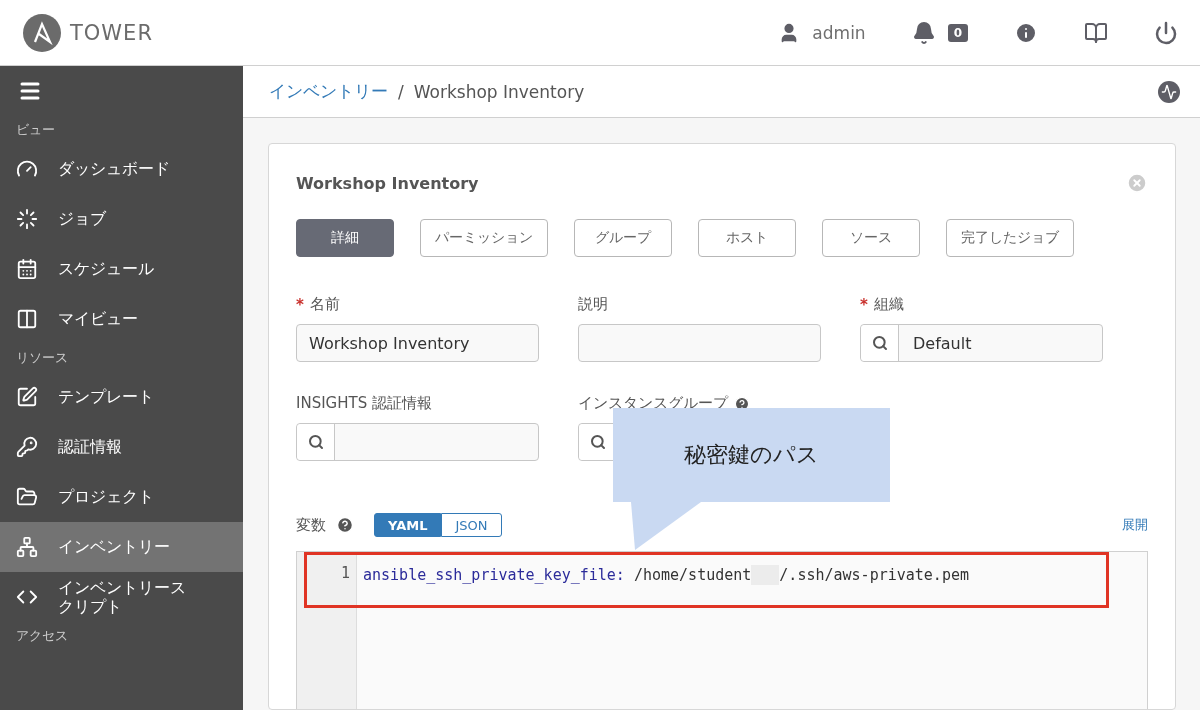 Image resolution: width=1200 pixels, height=710 pixels. I want to click on tab: 詳細, so click(345, 238).